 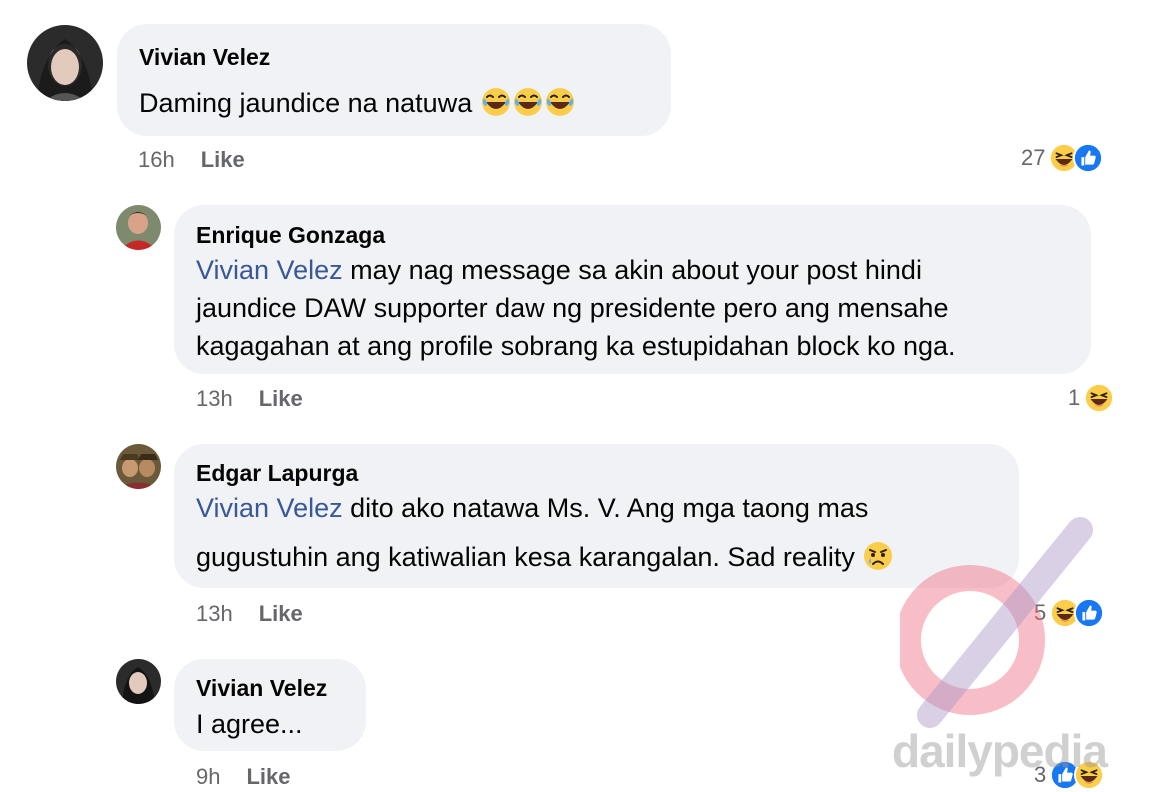 I want to click on comment-body: Daming jaundice na natuwa, so click(x=306, y=103).